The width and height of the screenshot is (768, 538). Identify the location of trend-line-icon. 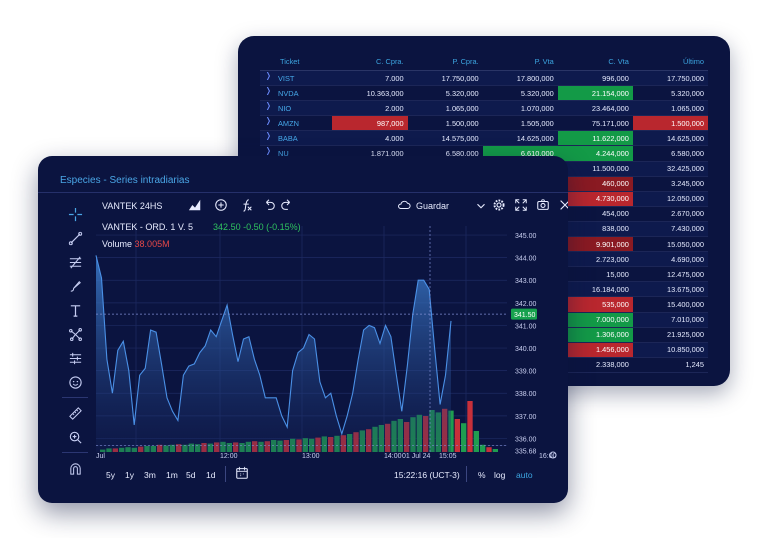
(75, 238).